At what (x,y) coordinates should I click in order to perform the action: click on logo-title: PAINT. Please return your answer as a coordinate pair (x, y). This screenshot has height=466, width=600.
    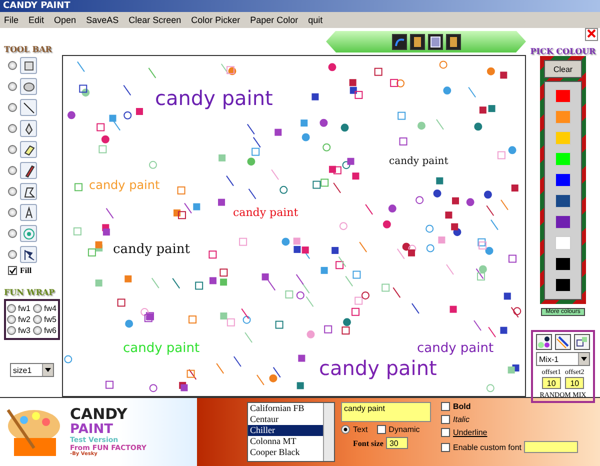
    Looking at the image, I should click on (91, 429).